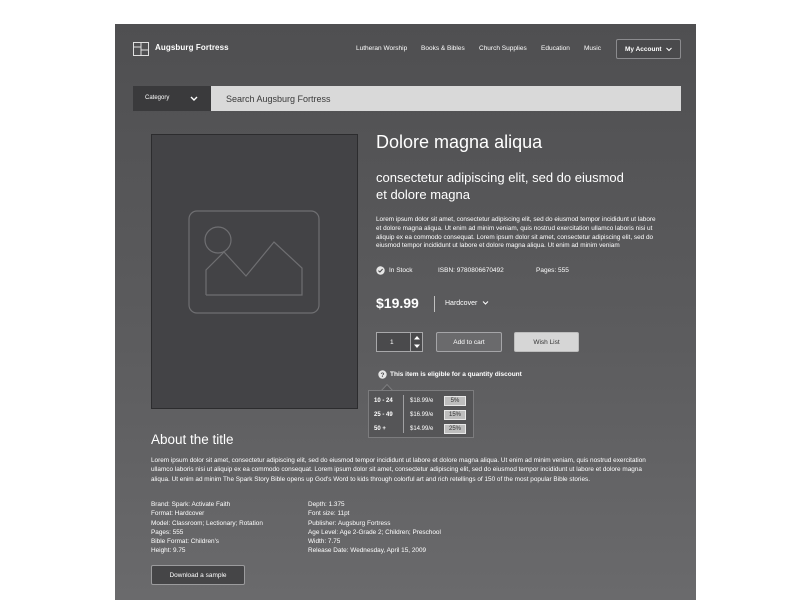  Describe the element at coordinates (172, 98) in the screenshot. I see `category-dropdown: Category` at that location.